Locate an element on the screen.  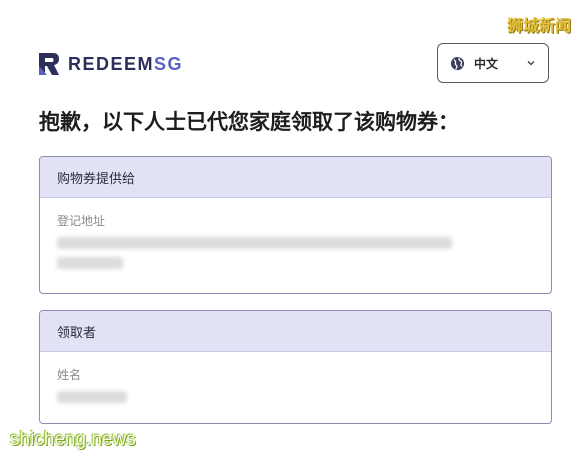
redeemsg-logo: REDEEMSG is located at coordinates (110, 64).